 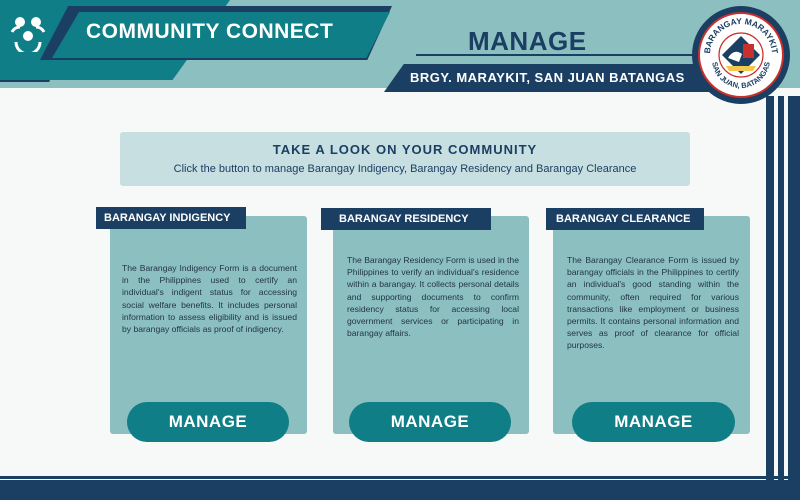 What do you see at coordinates (28, 34) in the screenshot?
I see `community-people-icon` at bounding box center [28, 34].